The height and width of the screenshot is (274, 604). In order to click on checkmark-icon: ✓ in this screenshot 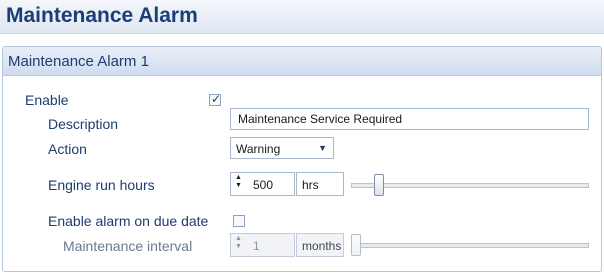, I will do `click(216, 99)`.